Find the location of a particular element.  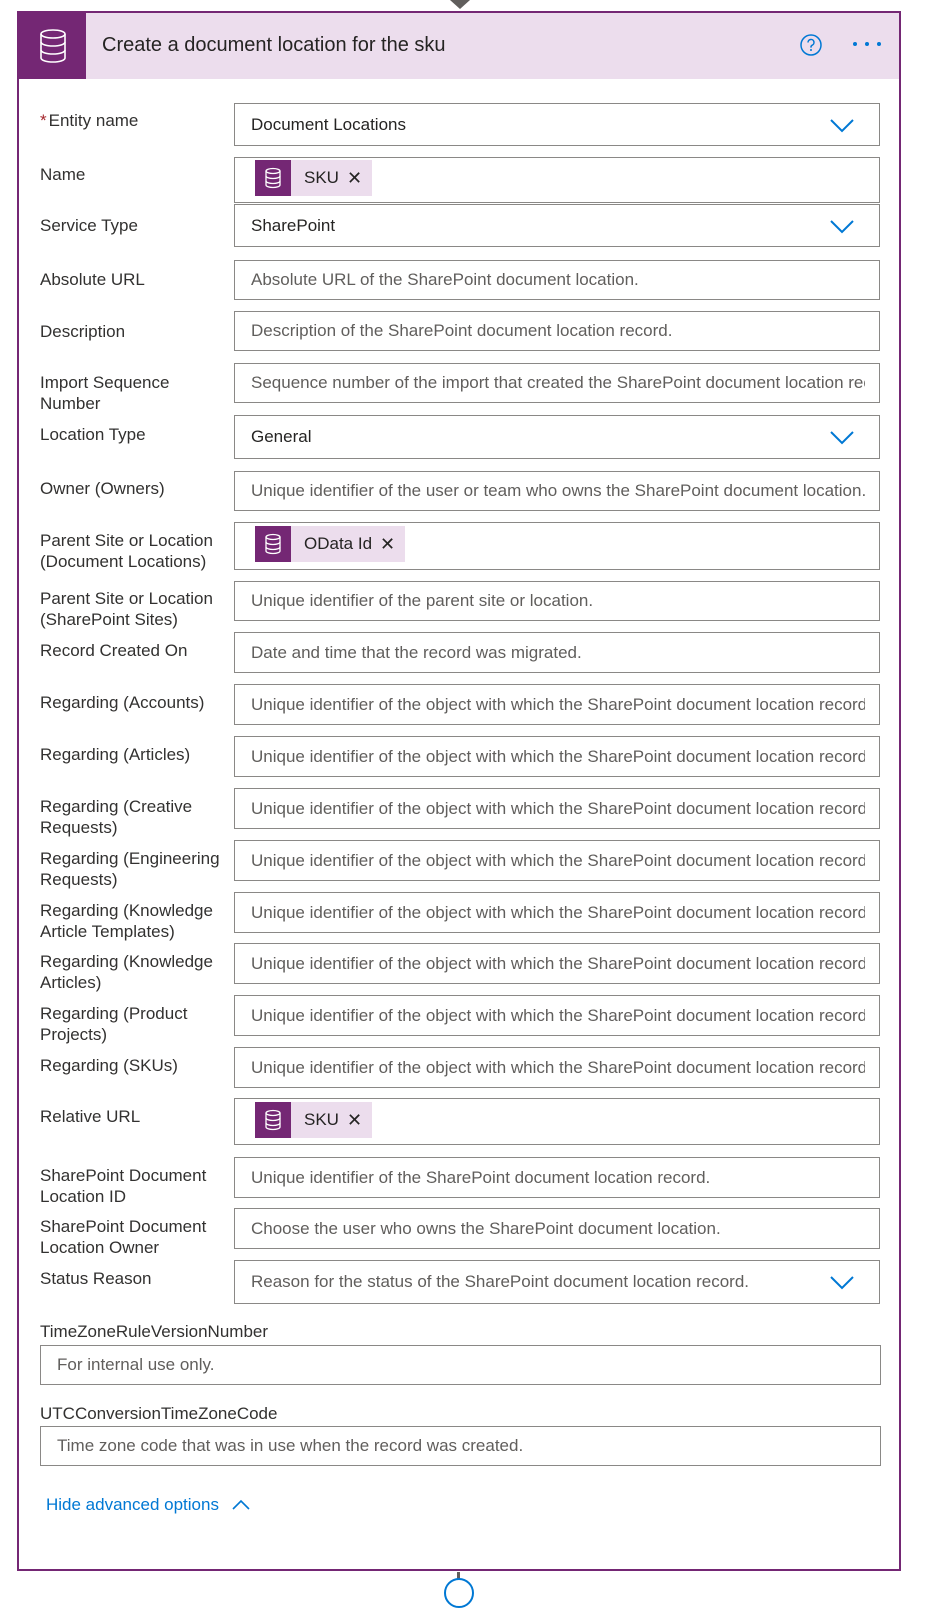

regarding-creative-label: Regarding (Creative Requests) is located at coordinates (116, 817).